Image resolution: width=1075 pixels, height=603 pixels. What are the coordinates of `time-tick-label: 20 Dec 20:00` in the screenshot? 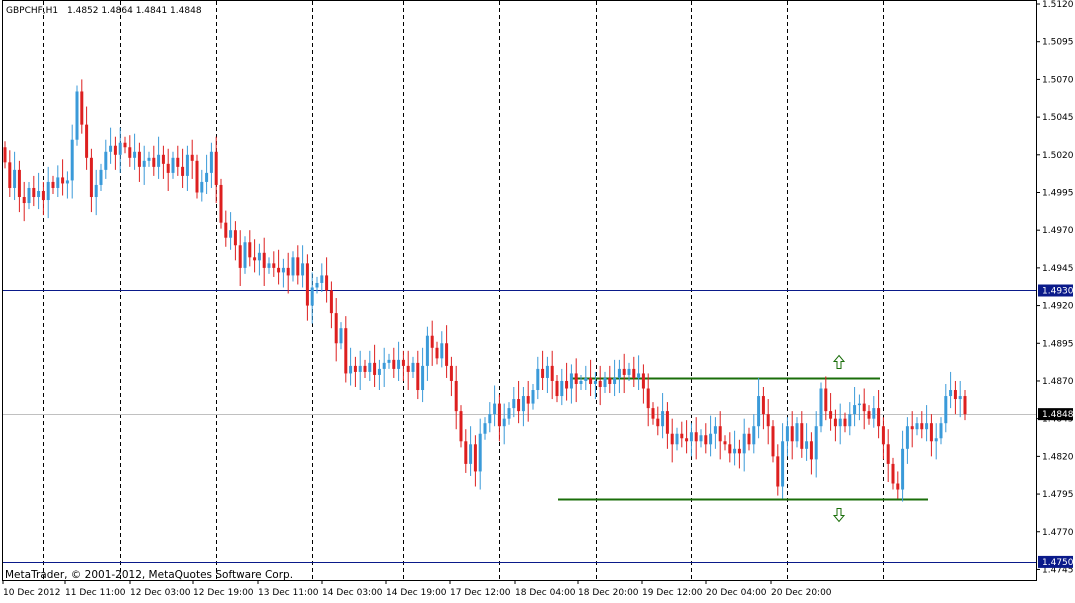 It's located at (801, 593).